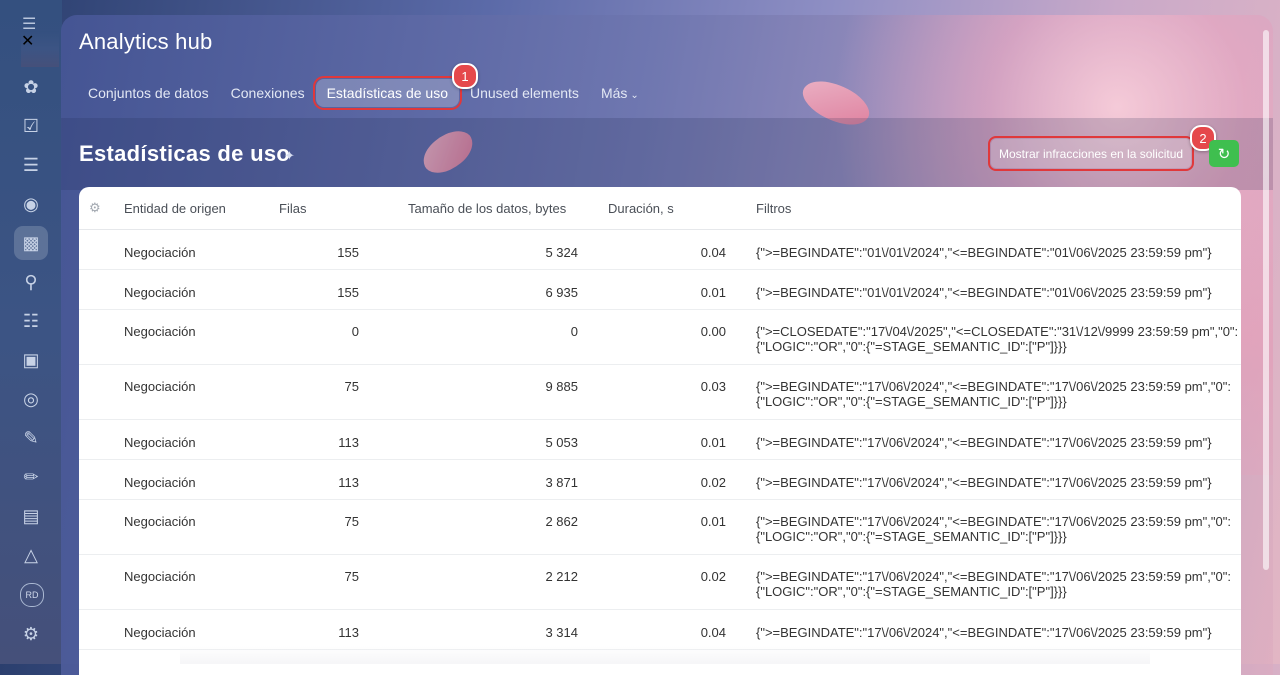  Describe the element at coordinates (561, 292) in the screenshot. I see `cell-size: 6 935` at that location.